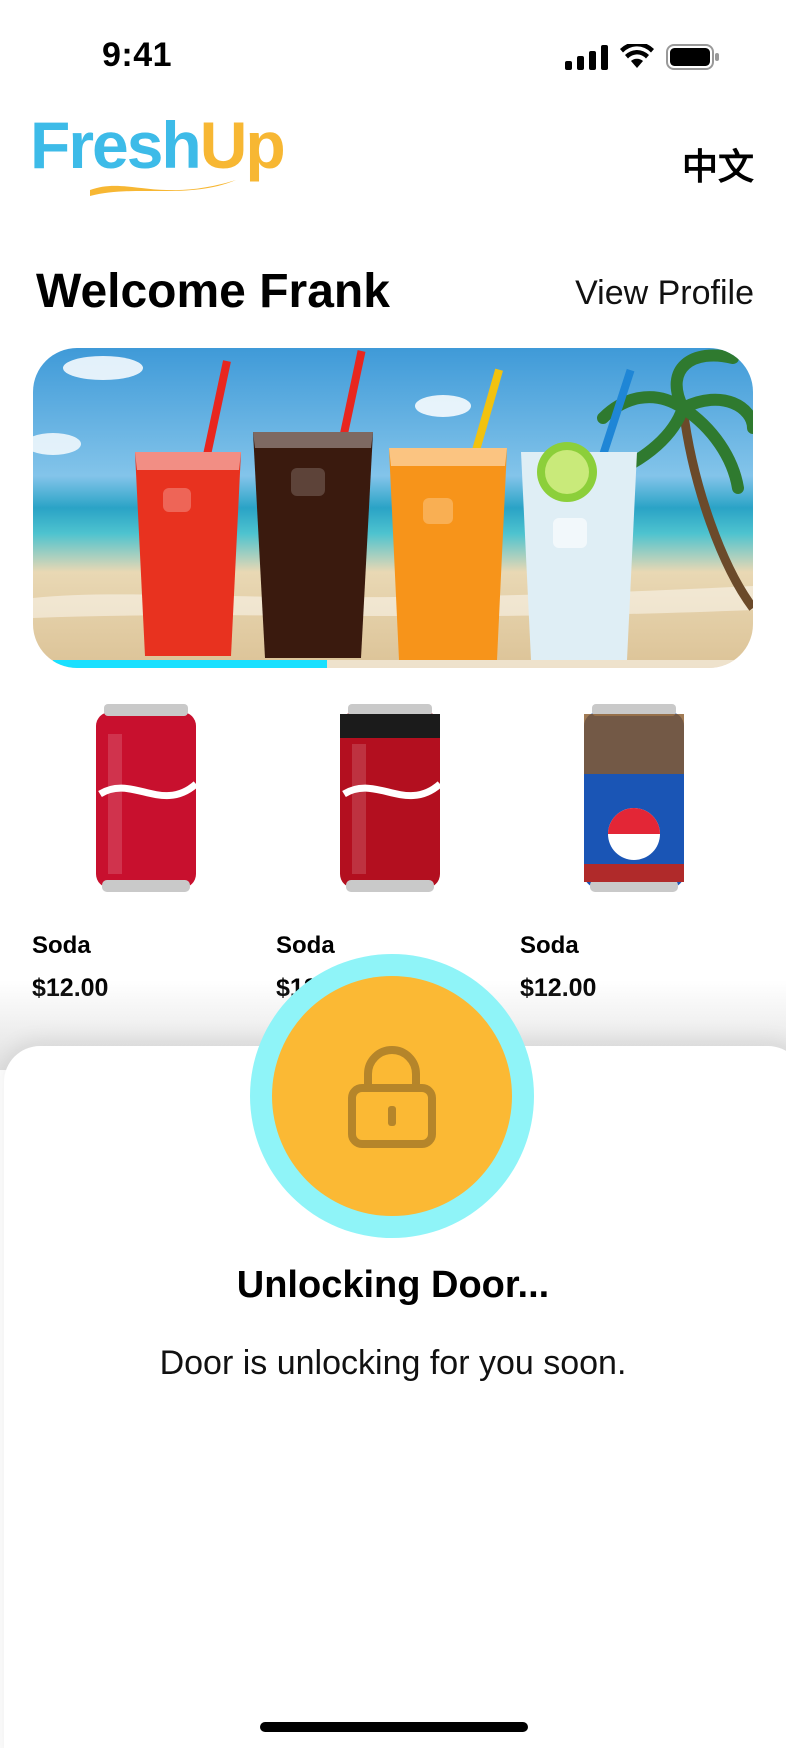 The height and width of the screenshot is (1748, 786). I want to click on banner-progress-fill, so click(190, 664).